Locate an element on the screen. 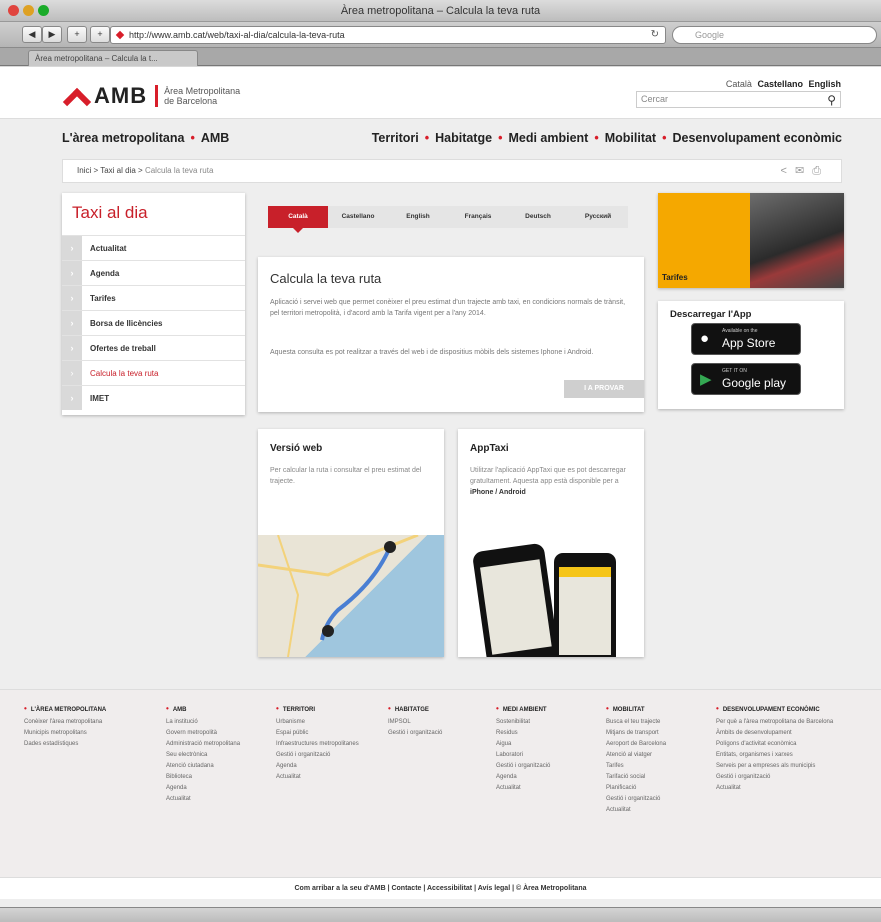 The image size is (881, 922). tarifes-promo: Tarifes is located at coordinates (751, 240).